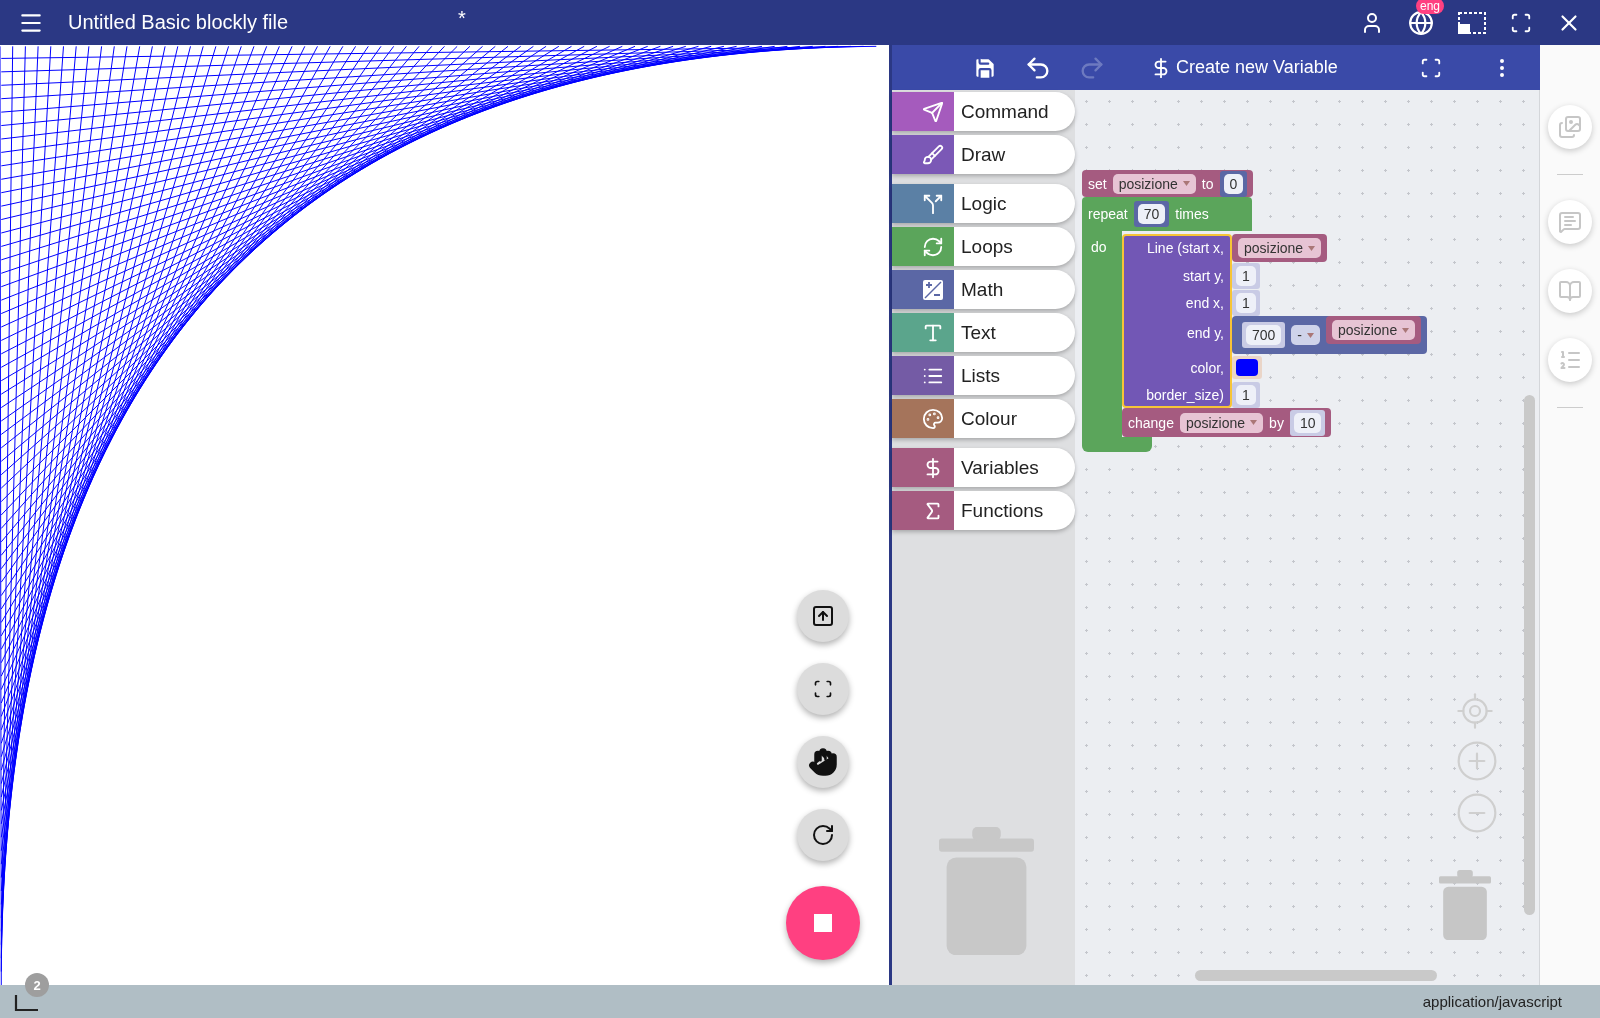  Describe the element at coordinates (983, 418) in the screenshot. I see `toolbox-category: Colour` at that location.